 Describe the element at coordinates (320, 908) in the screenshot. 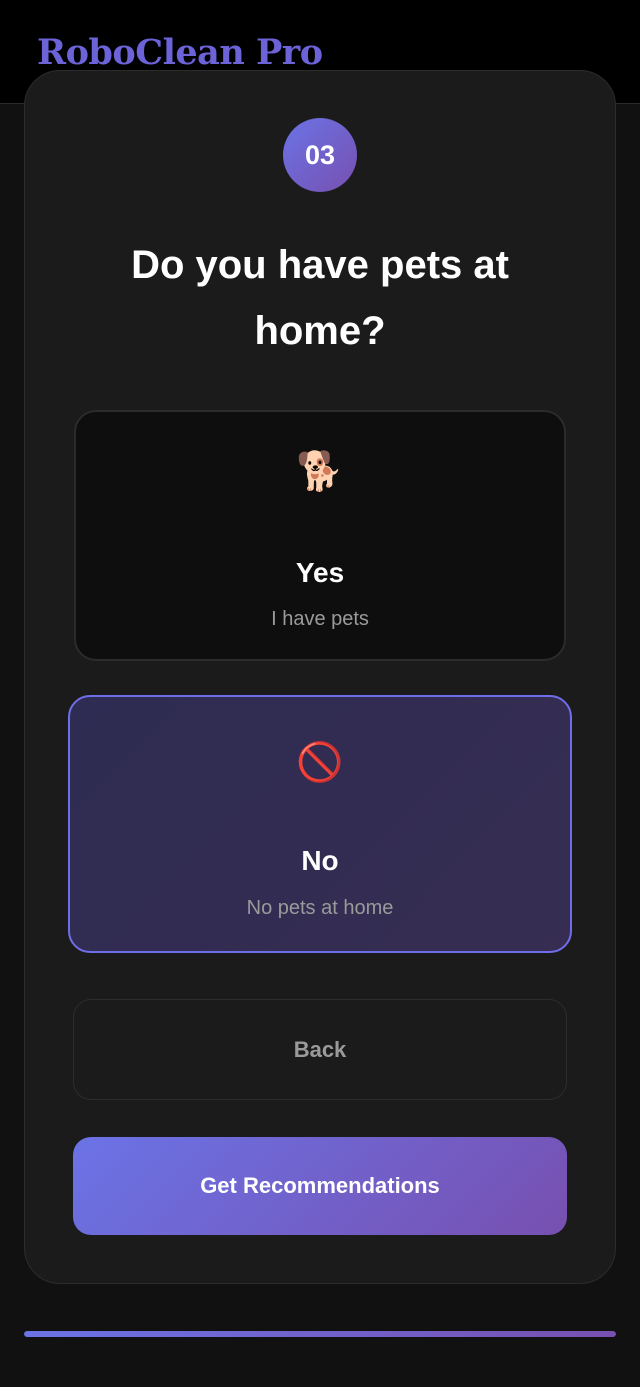

I see `option-no-subtitle: No pets at home` at that location.